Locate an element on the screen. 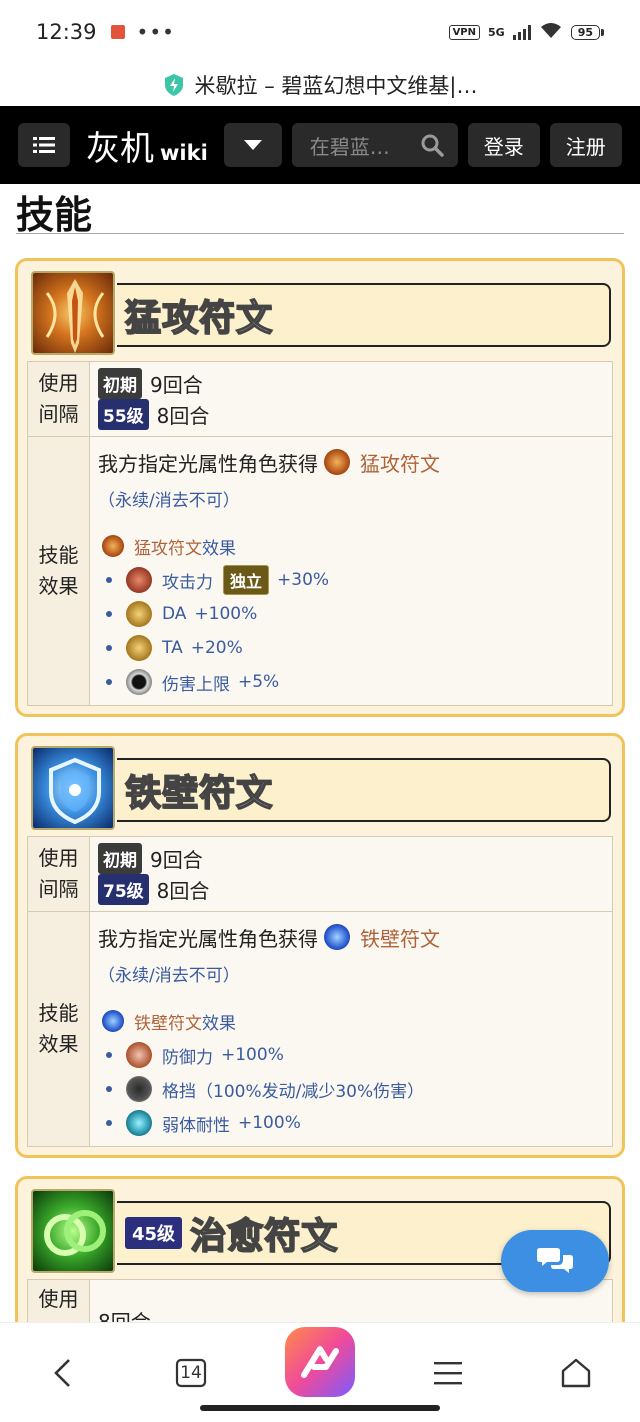  section-heading: 技能 is located at coordinates (54, 215).